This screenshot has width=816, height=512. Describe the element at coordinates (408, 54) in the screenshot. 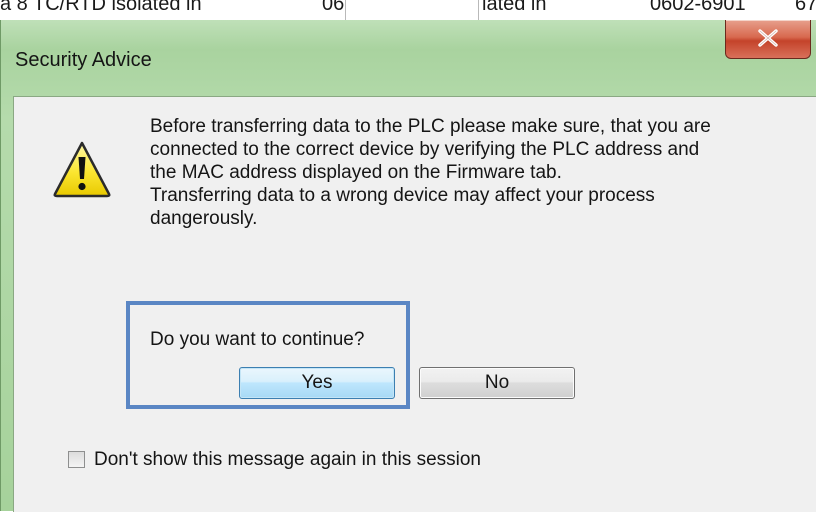

I see `title-bar: Security Advice` at that location.